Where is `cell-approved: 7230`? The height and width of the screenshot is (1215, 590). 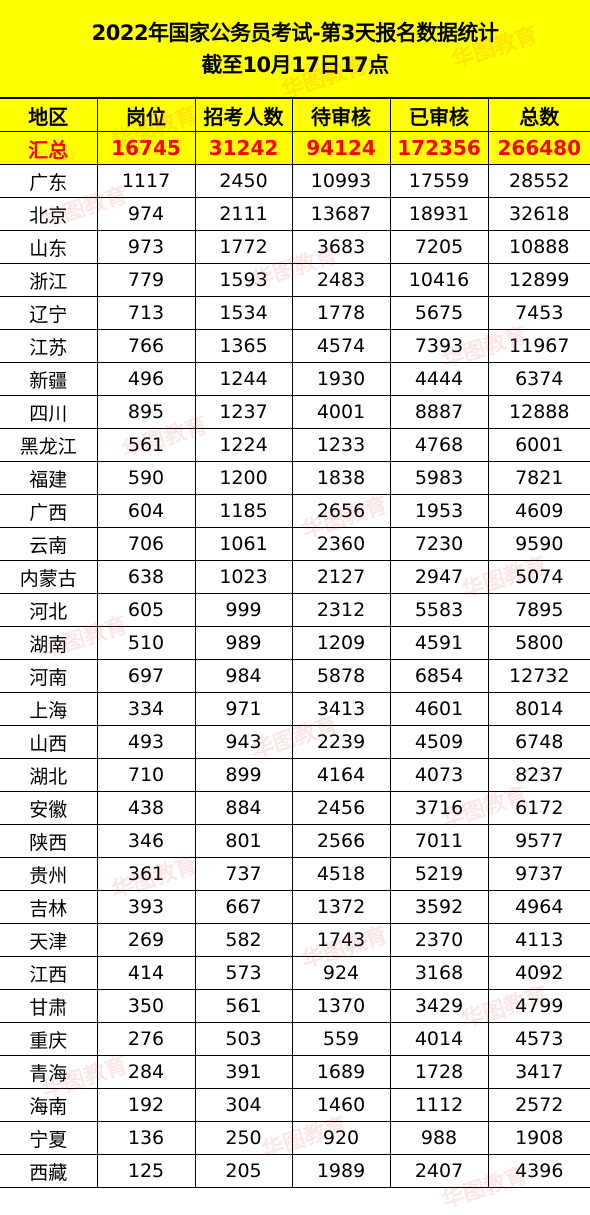
cell-approved: 7230 is located at coordinates (439, 544).